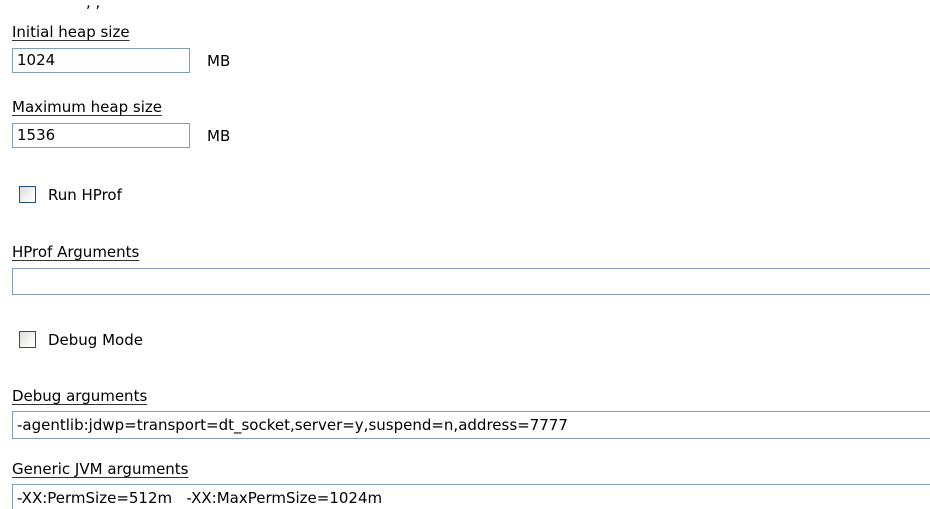 This screenshot has width=930, height=509. I want to click on maximum-heap-input: 1536, so click(101, 135).